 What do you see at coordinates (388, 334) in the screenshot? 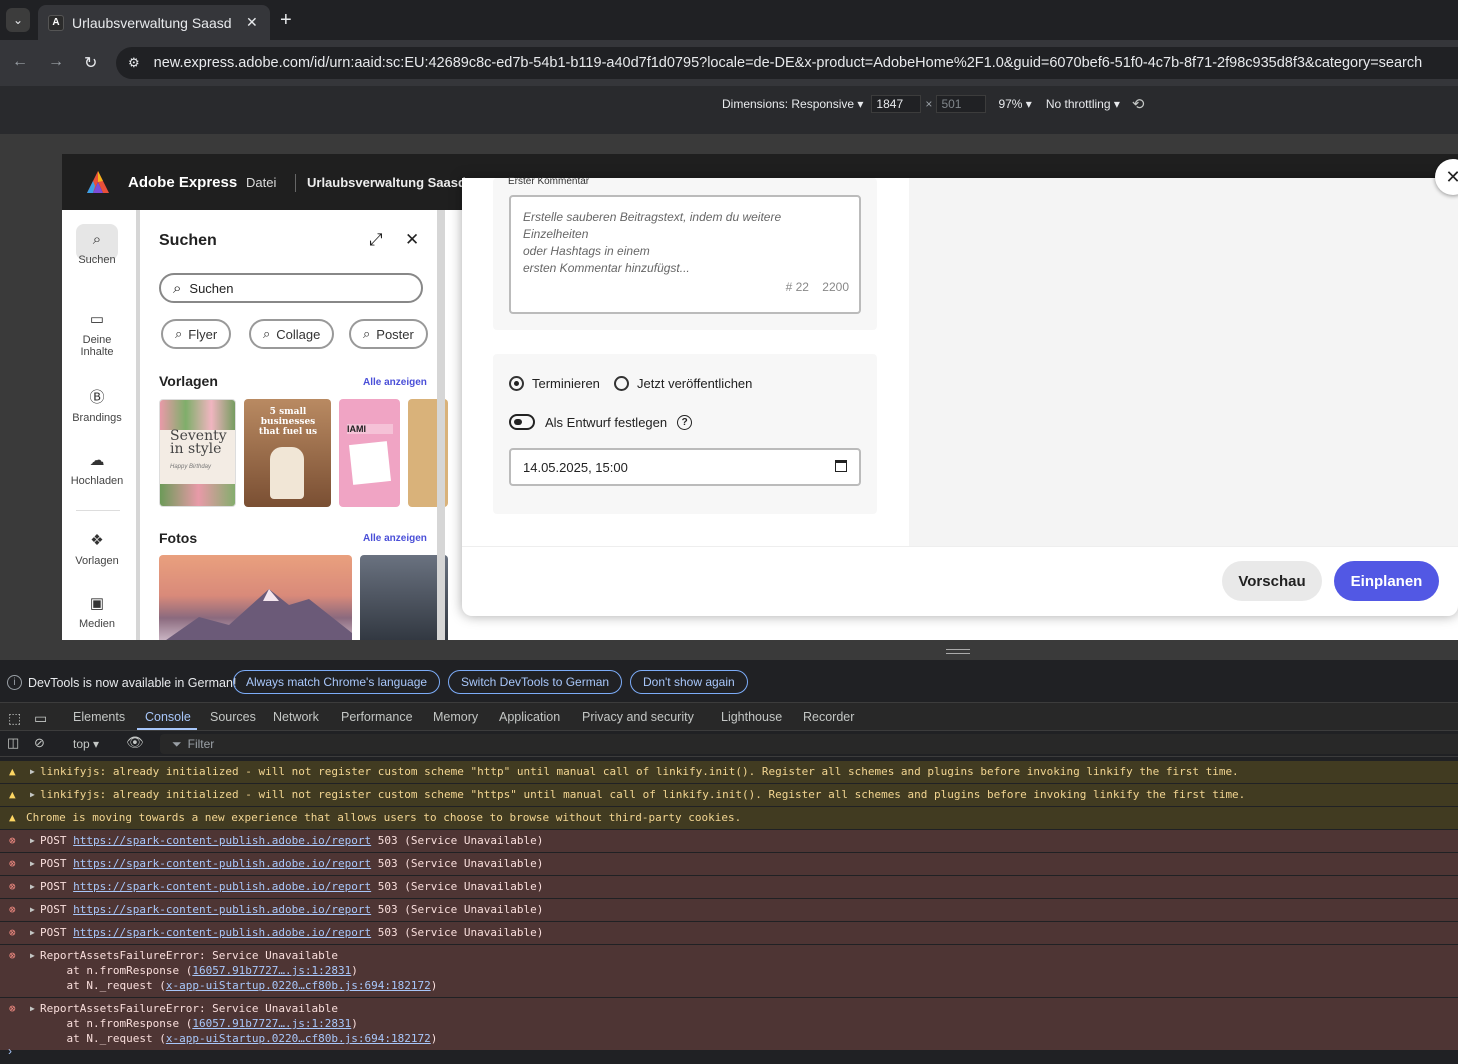
I see `chip-poster: ⌕ Poster` at bounding box center [388, 334].